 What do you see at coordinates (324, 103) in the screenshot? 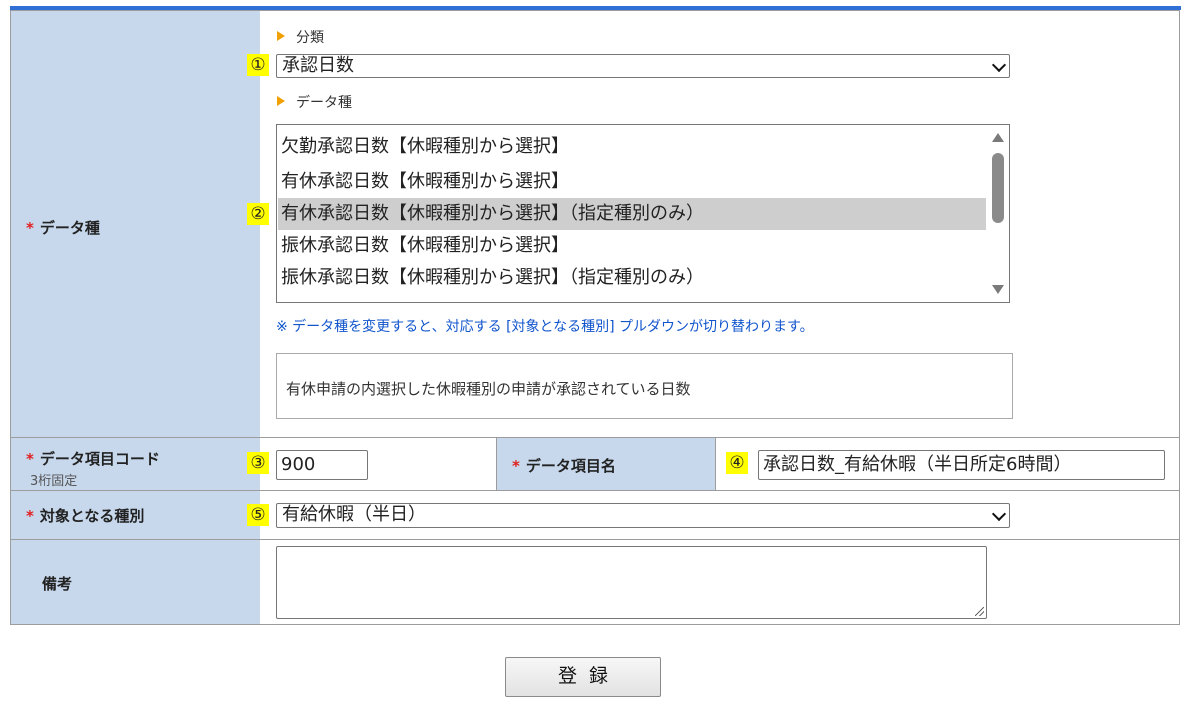
I see `type-heading: データ種` at bounding box center [324, 103].